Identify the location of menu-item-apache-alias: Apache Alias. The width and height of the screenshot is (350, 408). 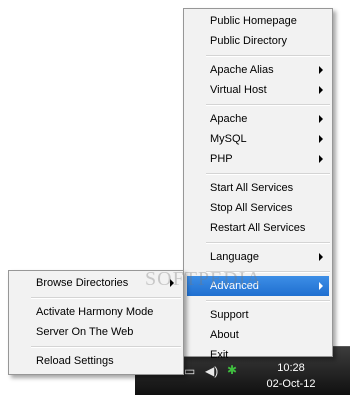
(258, 70).